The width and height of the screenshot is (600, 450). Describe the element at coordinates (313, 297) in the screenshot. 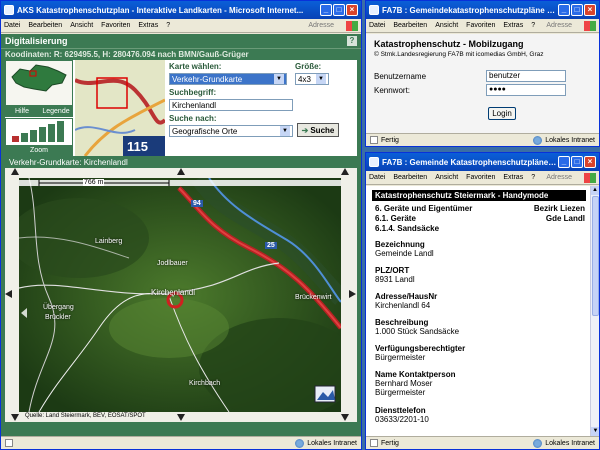

I see `map-label-brueckenwirt: Brückenwirt` at that location.